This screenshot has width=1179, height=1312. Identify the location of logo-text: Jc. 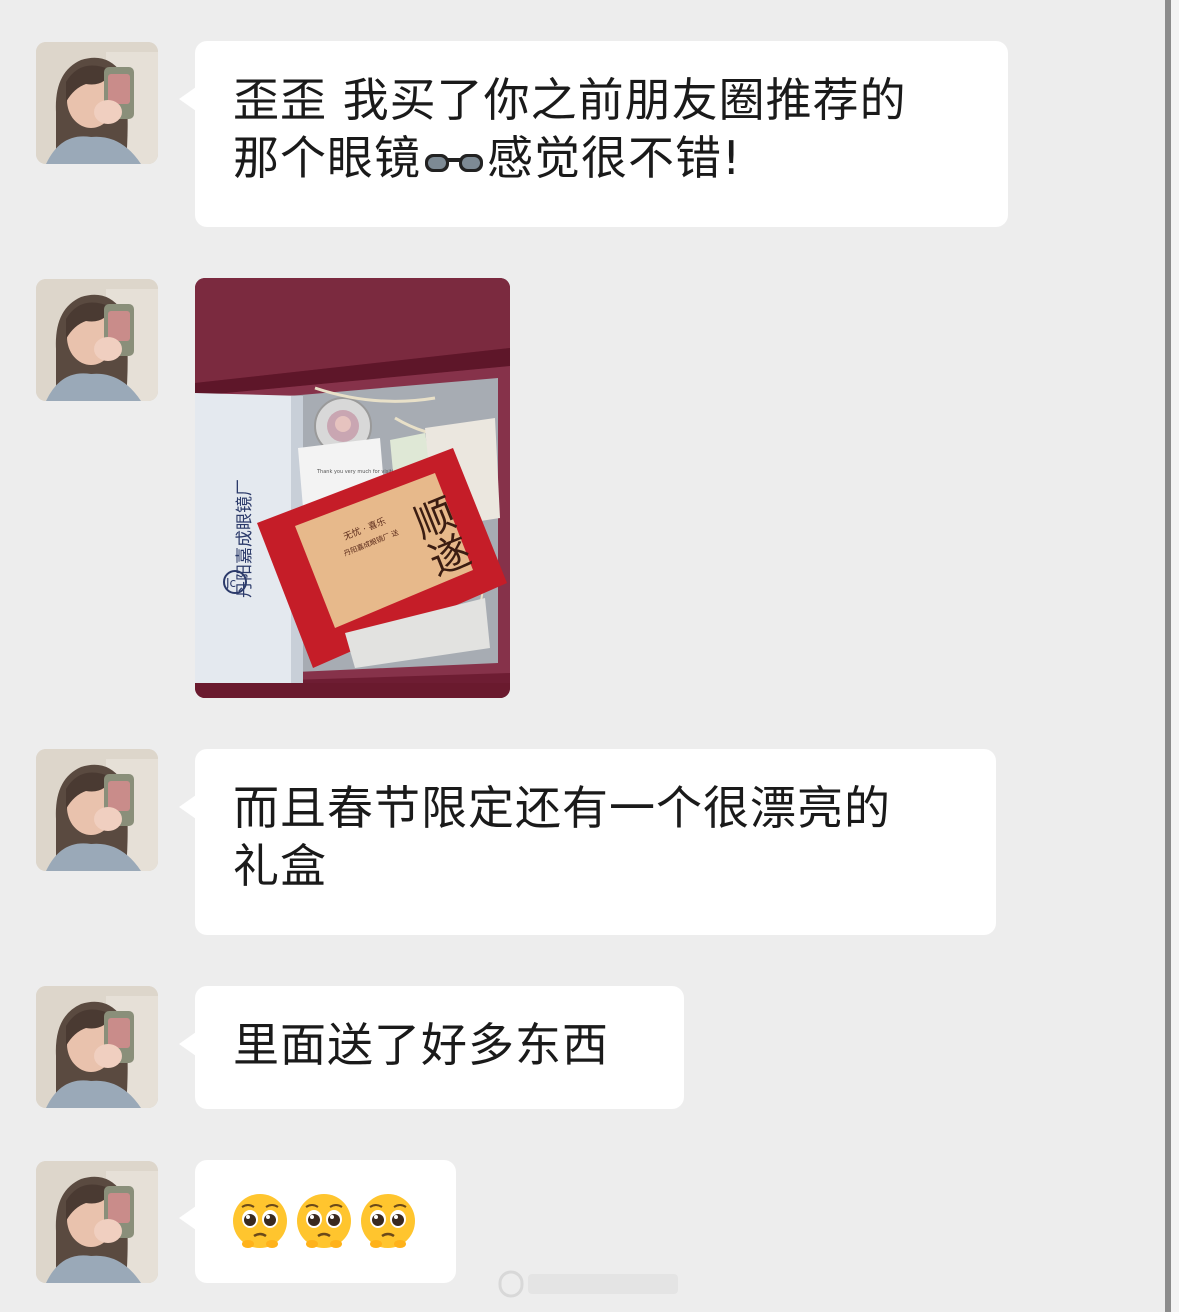
(230, 583).